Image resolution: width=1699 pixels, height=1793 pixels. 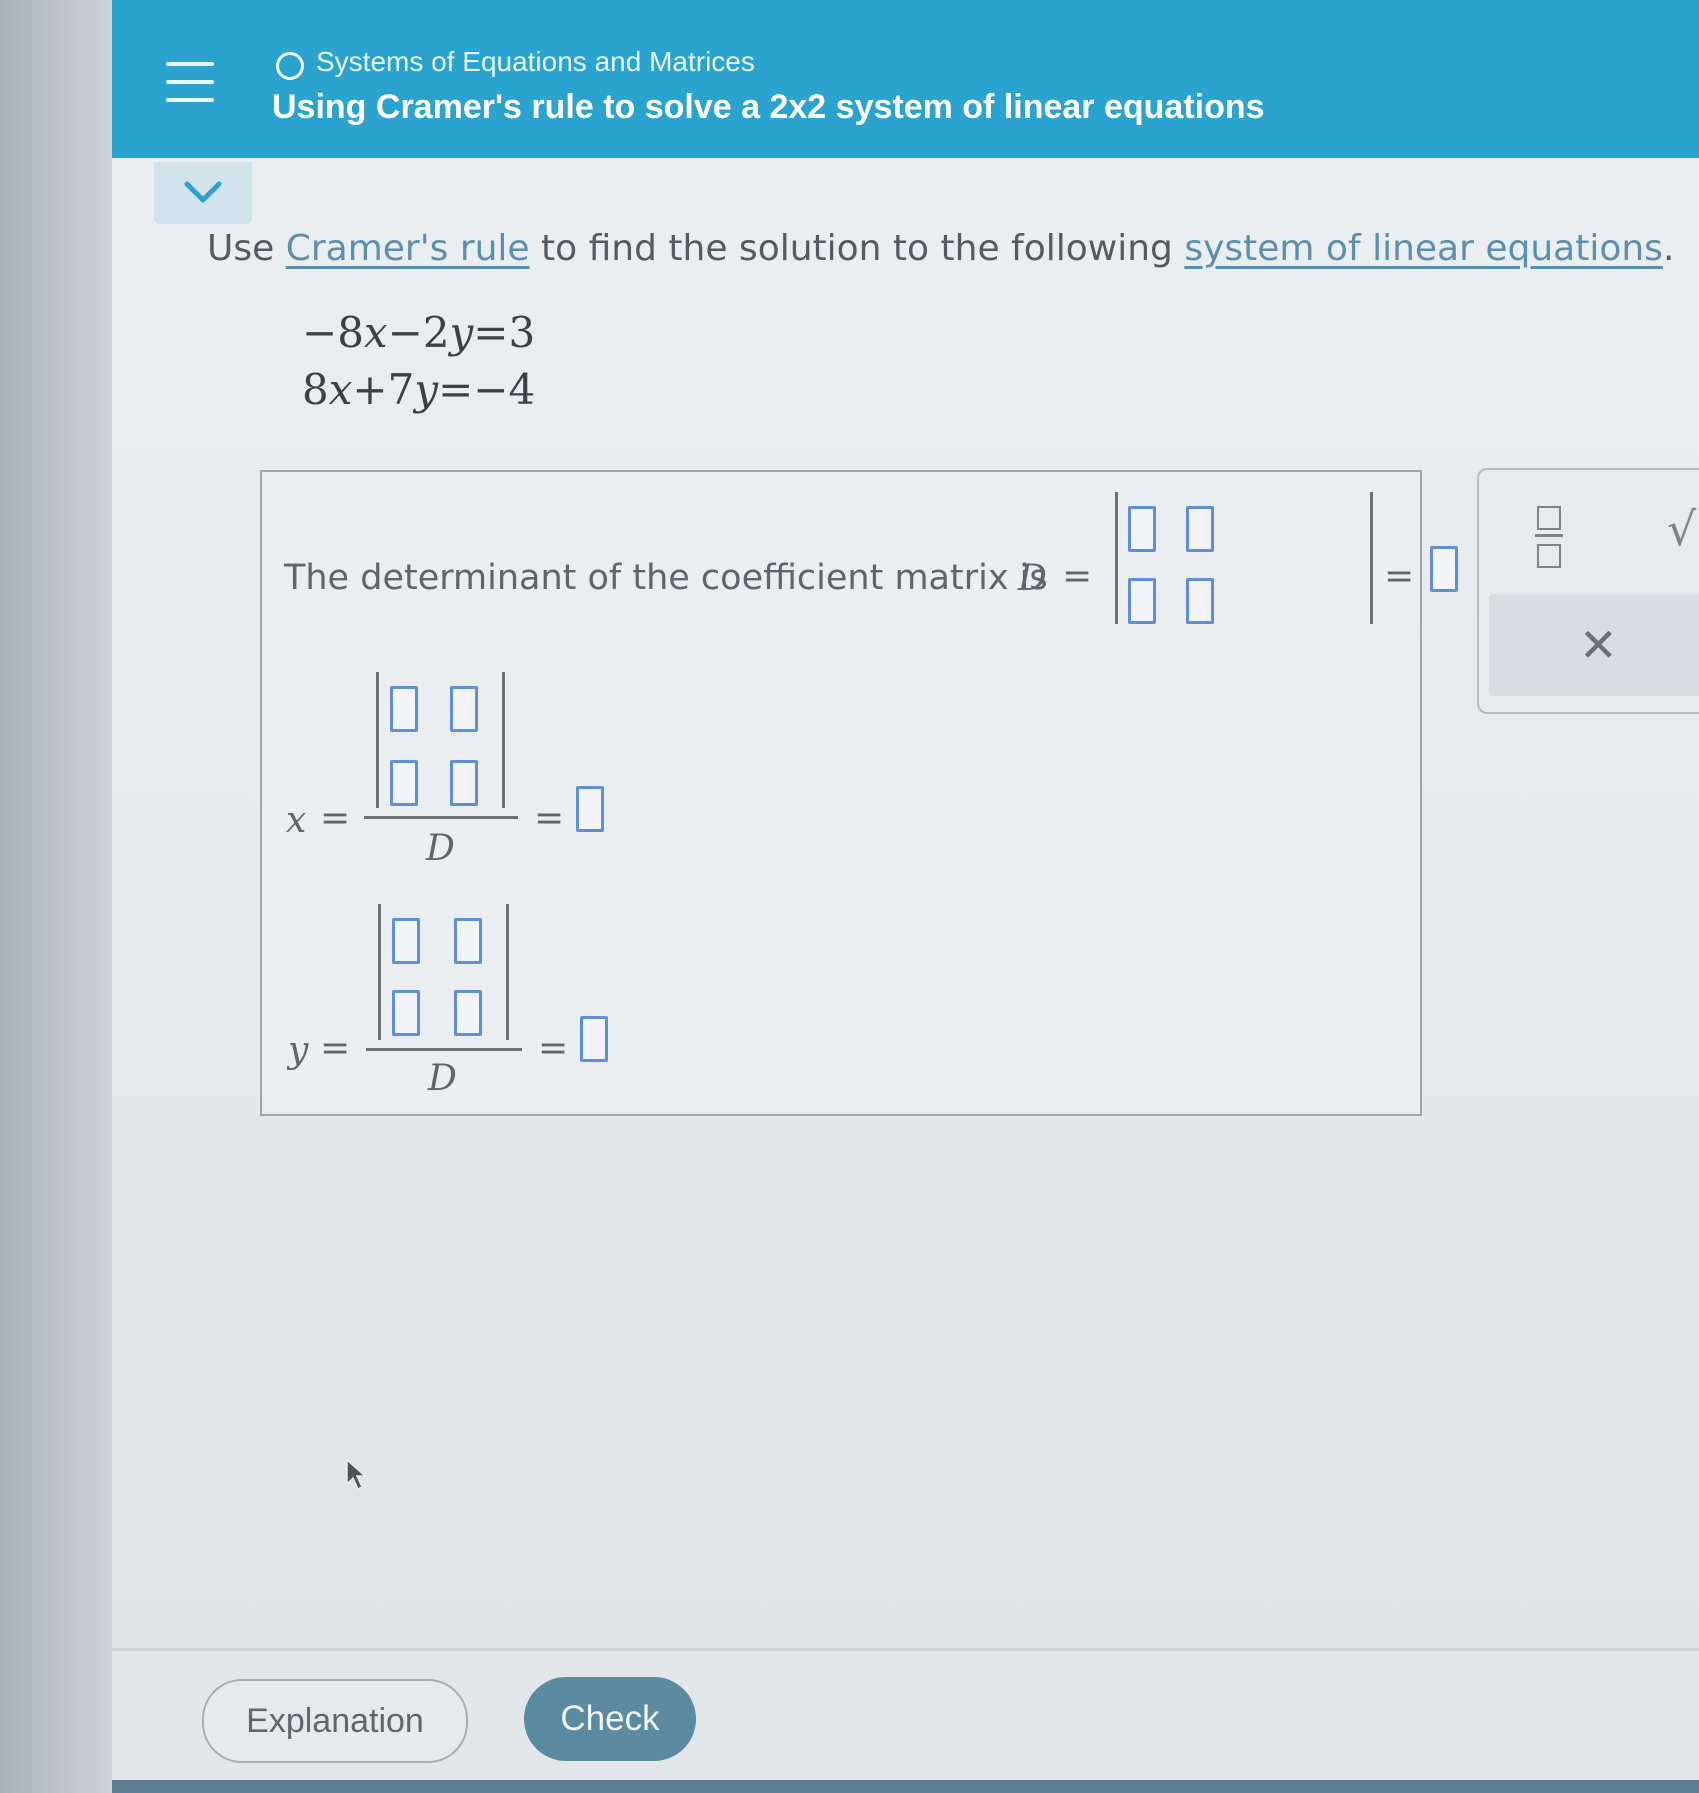 I want to click on det-x-a22-input, so click(x=464, y=783).